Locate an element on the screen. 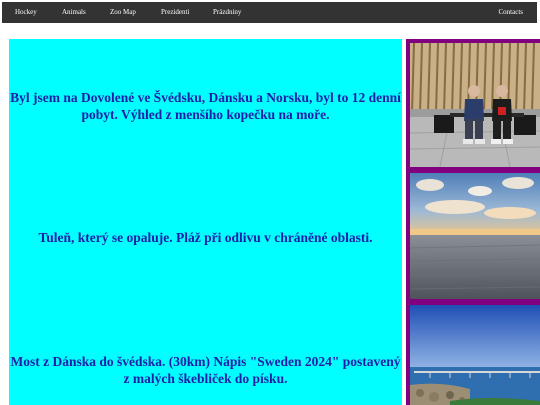 The image size is (540, 405). nav-link-hockey: Hockey is located at coordinates (26, 12).